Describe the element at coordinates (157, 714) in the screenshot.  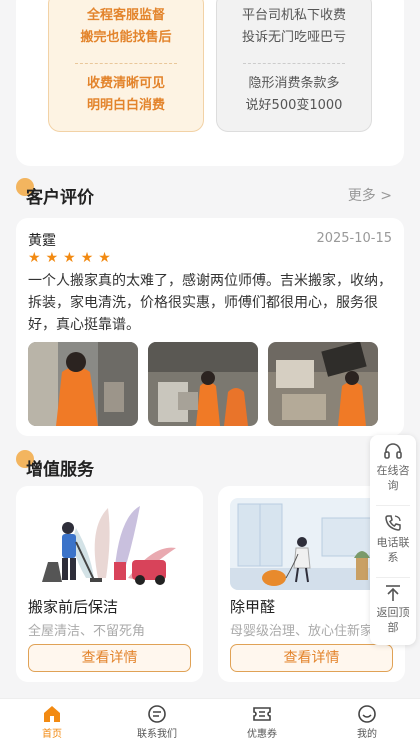
I see `chat-icon` at that location.